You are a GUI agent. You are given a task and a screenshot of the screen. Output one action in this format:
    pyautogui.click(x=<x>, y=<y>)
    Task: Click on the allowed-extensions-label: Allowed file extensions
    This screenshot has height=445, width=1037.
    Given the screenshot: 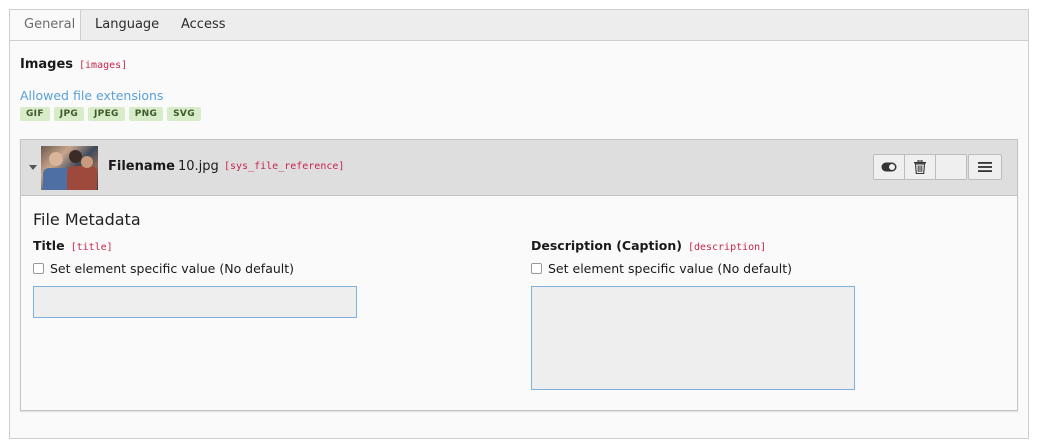 What is the action you would take?
    pyautogui.click(x=92, y=95)
    